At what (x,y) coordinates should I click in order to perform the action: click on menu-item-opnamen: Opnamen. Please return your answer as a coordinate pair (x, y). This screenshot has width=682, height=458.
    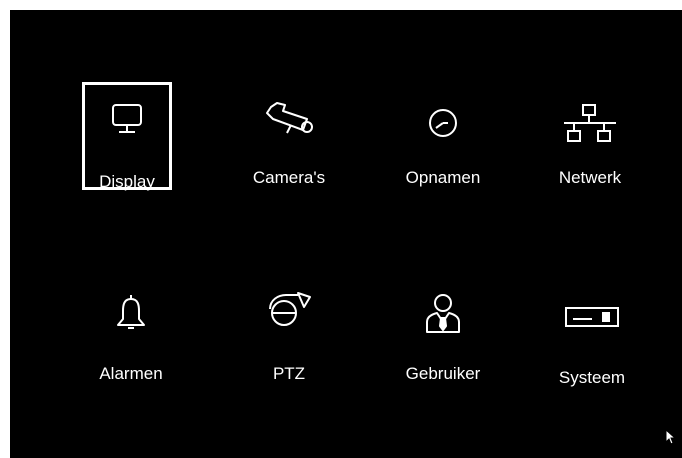
    Looking at the image, I should click on (443, 147).